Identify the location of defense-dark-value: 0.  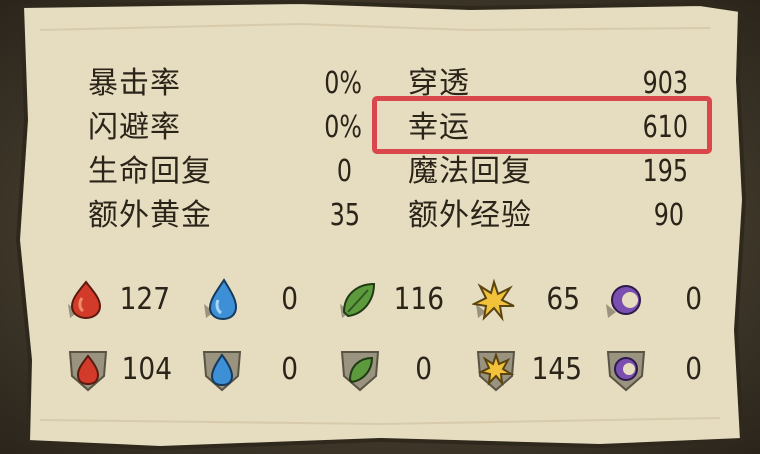
(693, 369).